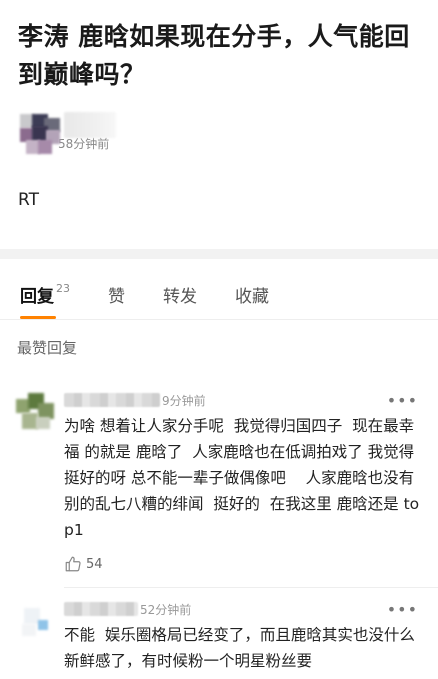 This screenshot has height=679, width=438. I want to click on thumbs-up-icon, so click(73, 564).